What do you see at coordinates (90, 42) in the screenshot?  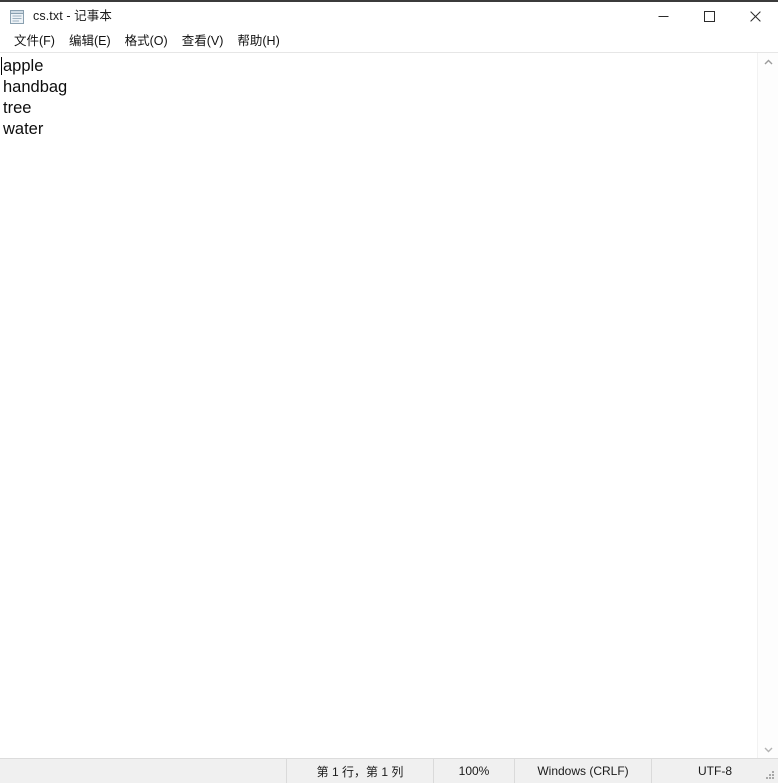 I see `menu-edit: 编辑(E)` at bounding box center [90, 42].